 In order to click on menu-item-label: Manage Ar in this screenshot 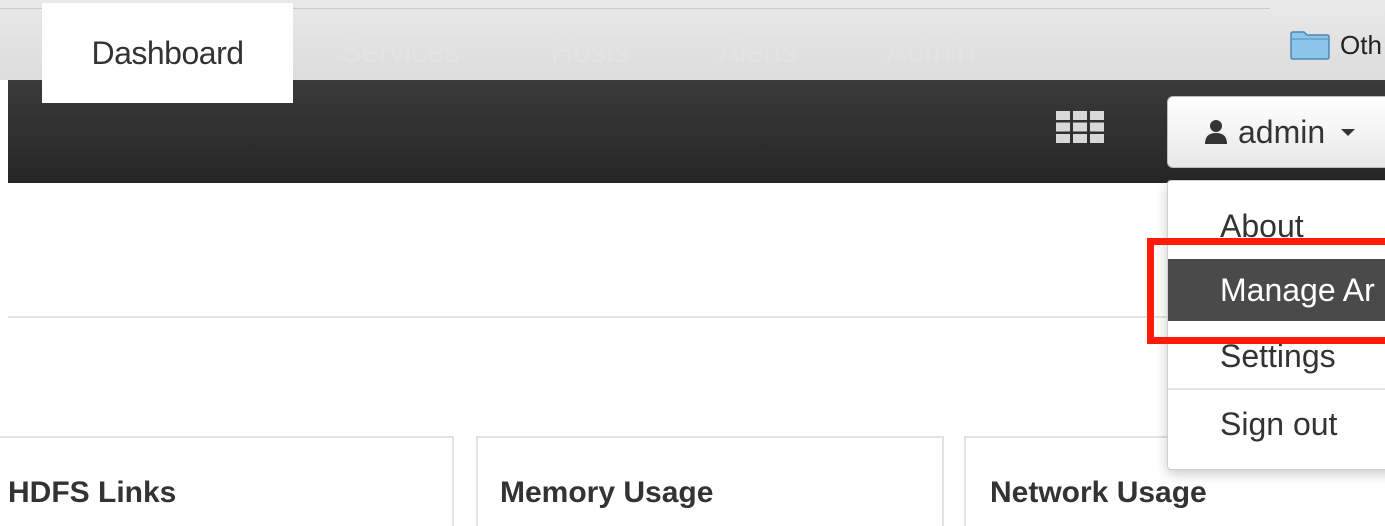, I will do `click(1297, 289)`.